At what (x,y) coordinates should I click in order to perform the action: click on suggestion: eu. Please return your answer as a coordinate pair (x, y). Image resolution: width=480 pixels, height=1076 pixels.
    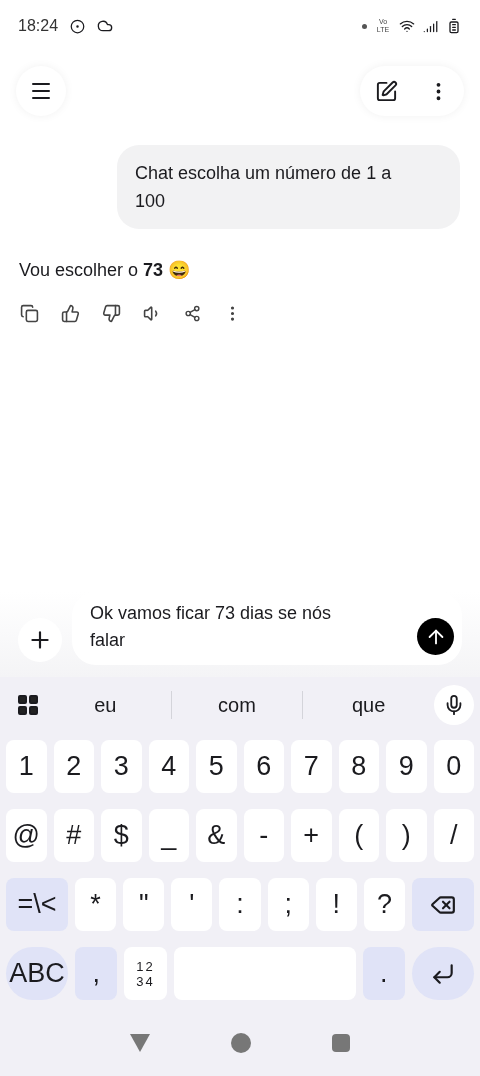
    Looking at the image, I should click on (105, 705).